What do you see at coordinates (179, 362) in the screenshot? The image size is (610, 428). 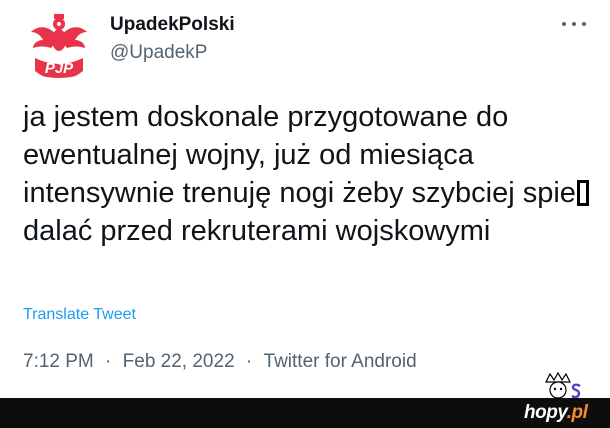 I see `tweet-date: Feb 22, 2022` at bounding box center [179, 362].